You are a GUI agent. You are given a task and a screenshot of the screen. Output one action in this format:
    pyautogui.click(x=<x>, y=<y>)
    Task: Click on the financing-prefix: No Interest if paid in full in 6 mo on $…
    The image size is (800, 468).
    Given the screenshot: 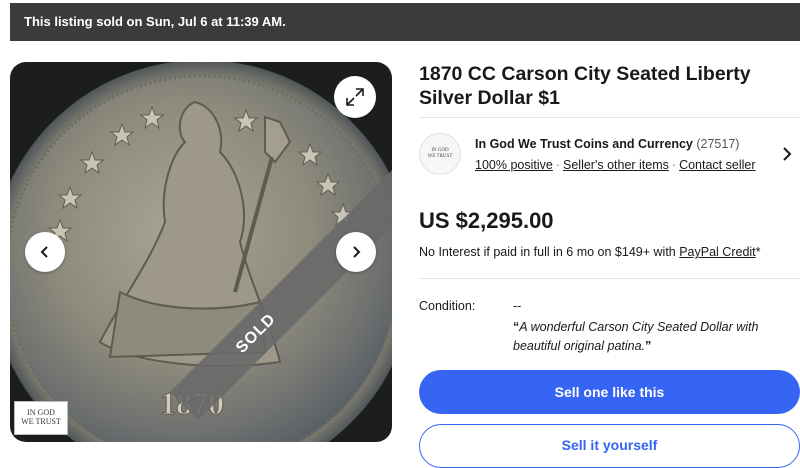 What is the action you would take?
    pyautogui.click(x=549, y=252)
    